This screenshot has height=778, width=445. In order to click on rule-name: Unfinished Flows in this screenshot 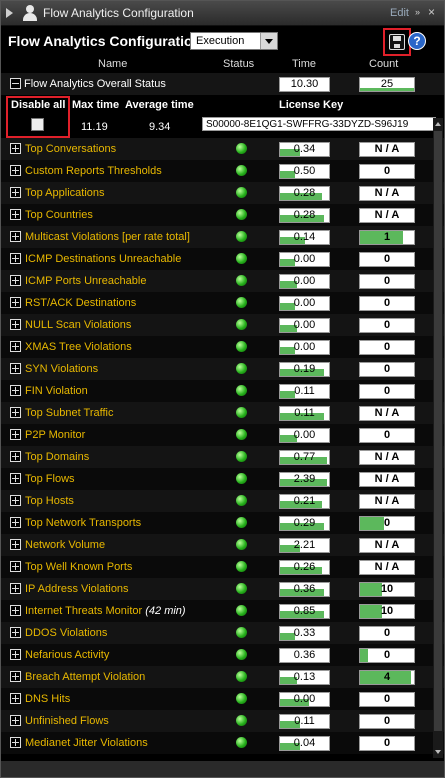, I will do `click(67, 721)`.